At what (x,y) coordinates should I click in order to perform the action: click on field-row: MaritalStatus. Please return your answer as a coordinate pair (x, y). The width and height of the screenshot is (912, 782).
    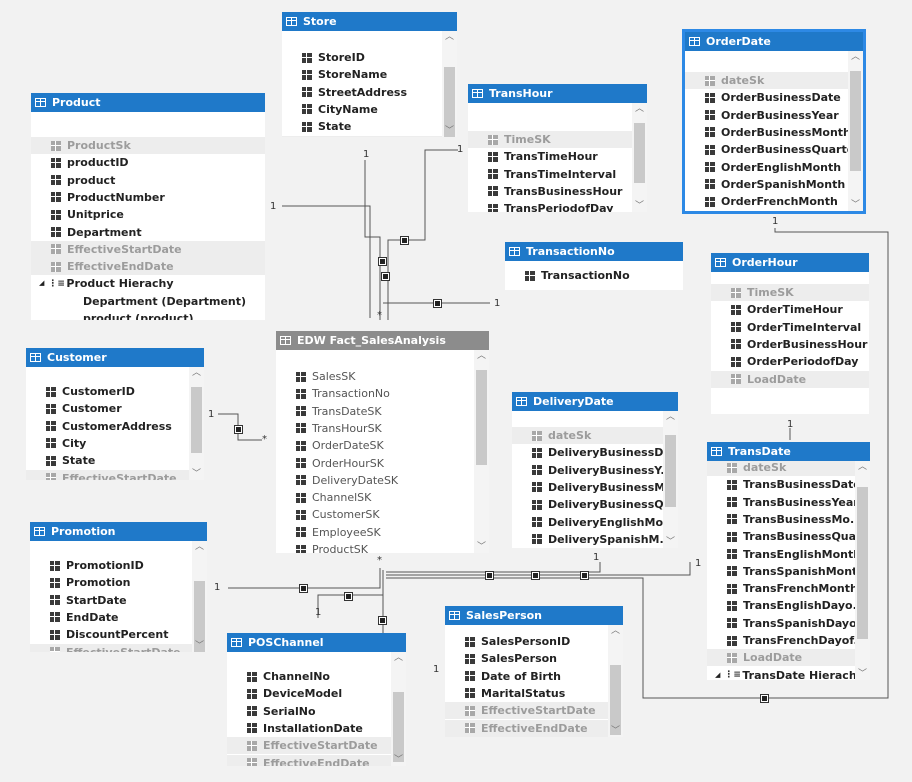
    Looking at the image, I should click on (526, 693).